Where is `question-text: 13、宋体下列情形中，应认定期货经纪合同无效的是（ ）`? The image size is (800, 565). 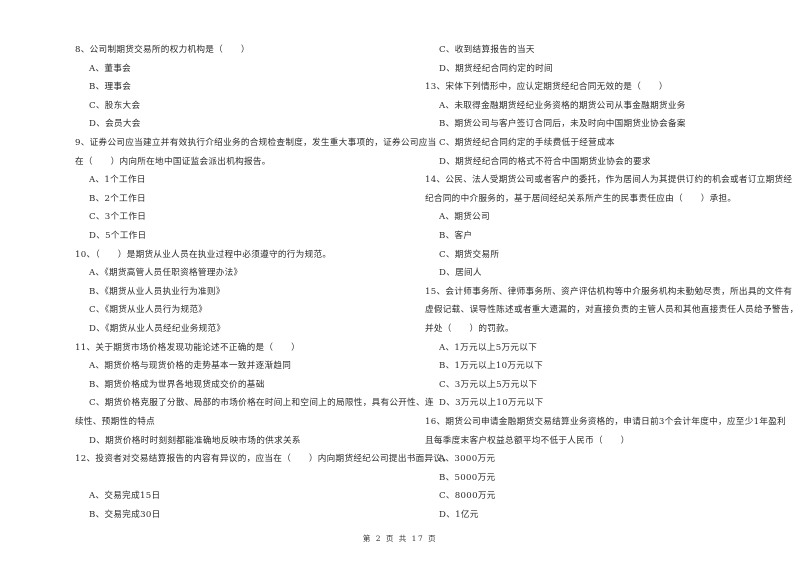
question-text: 13、宋体下列情形中，应认定期货经纪合同无效的是（ ） is located at coordinates (546, 87).